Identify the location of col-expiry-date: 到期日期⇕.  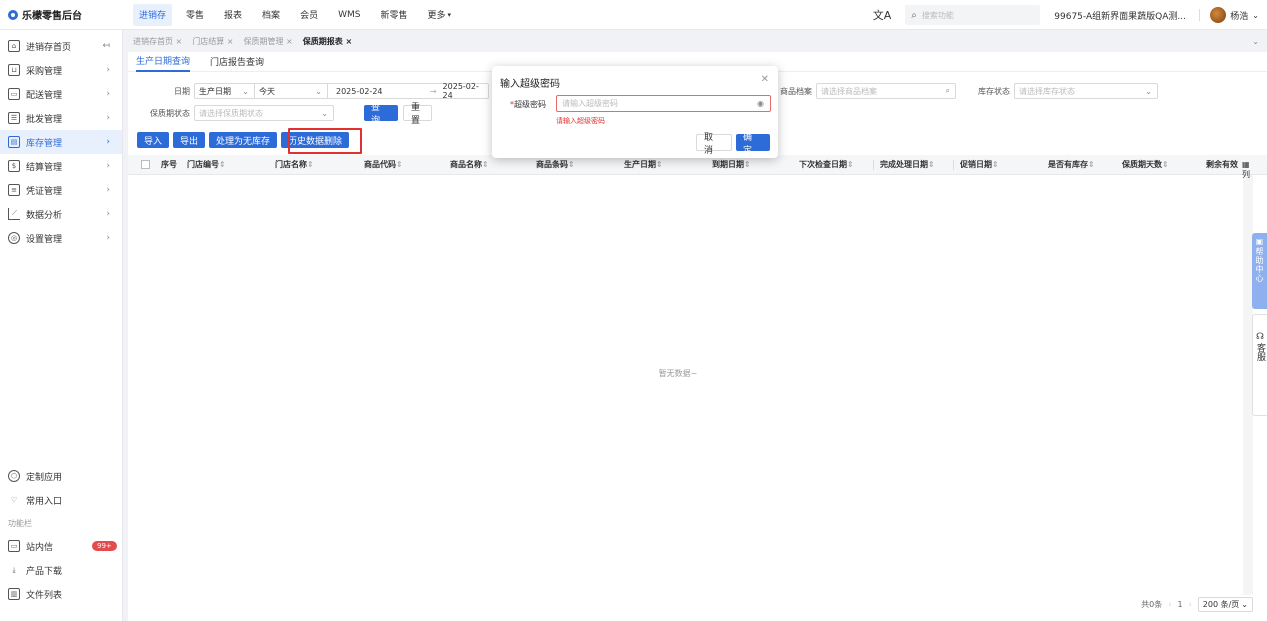
(731, 164).